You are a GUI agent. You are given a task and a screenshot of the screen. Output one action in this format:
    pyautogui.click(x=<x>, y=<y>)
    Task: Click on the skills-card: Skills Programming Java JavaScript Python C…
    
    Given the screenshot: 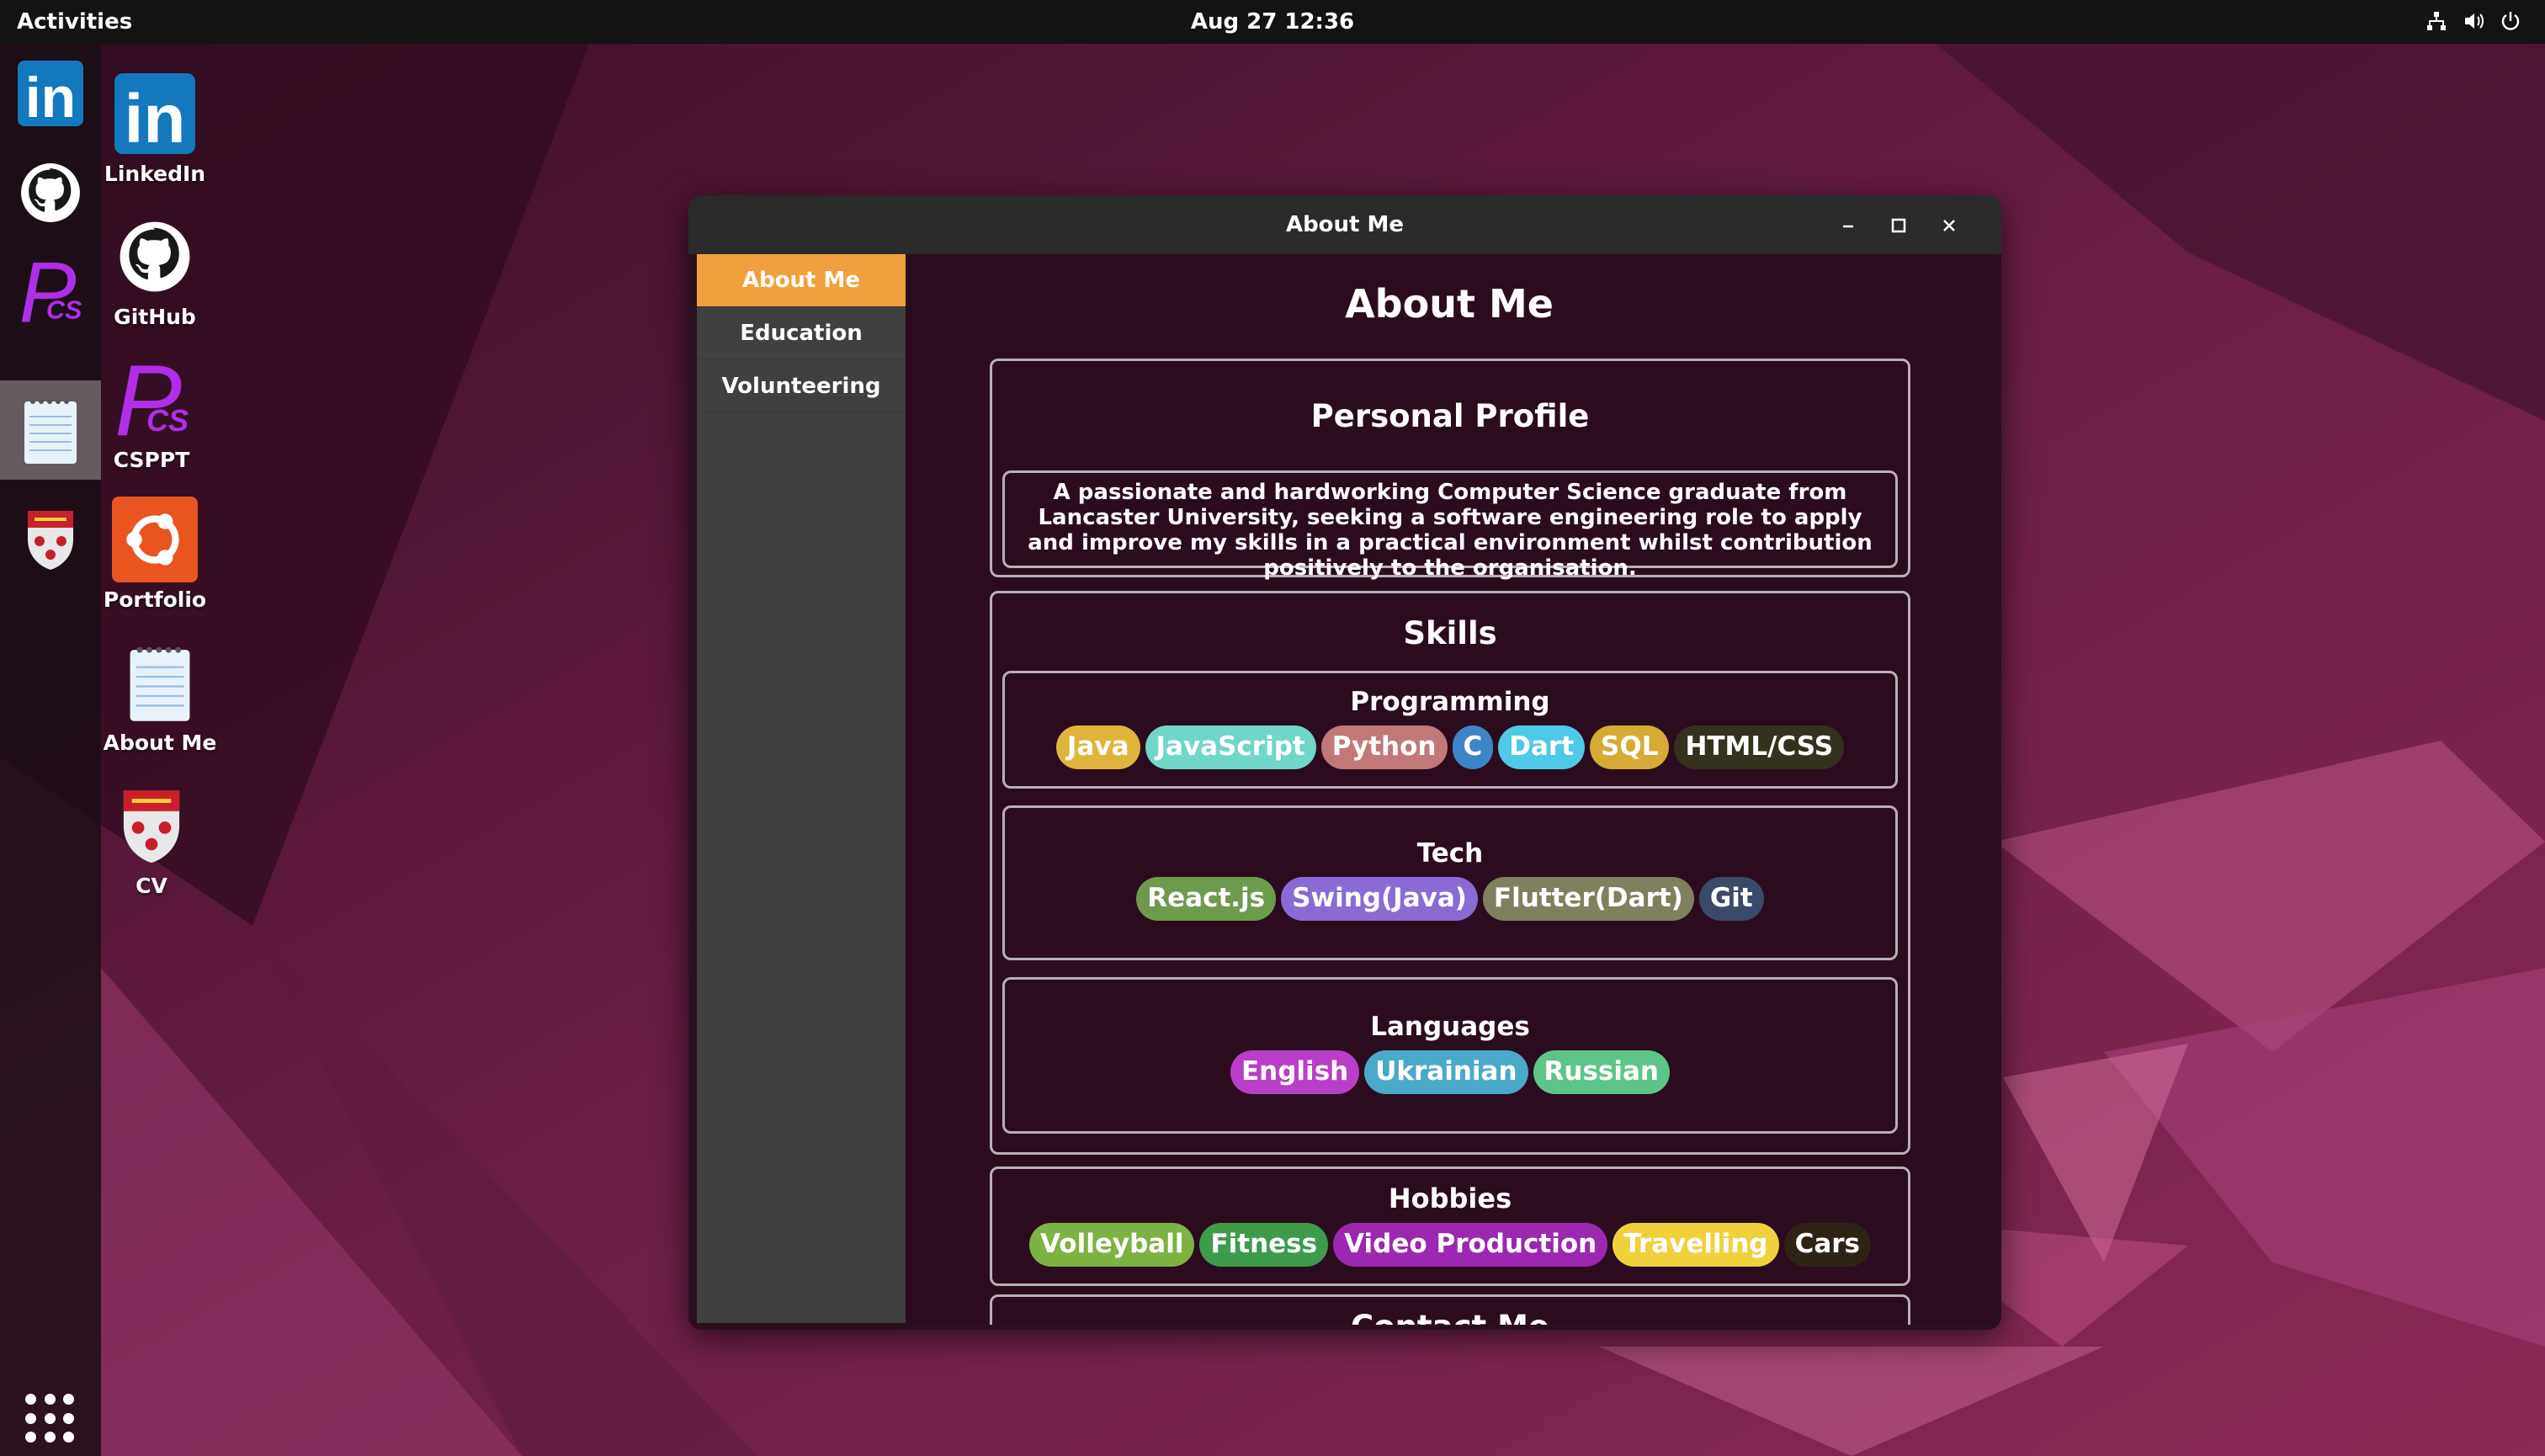 What is the action you would take?
    pyautogui.click(x=1450, y=873)
    